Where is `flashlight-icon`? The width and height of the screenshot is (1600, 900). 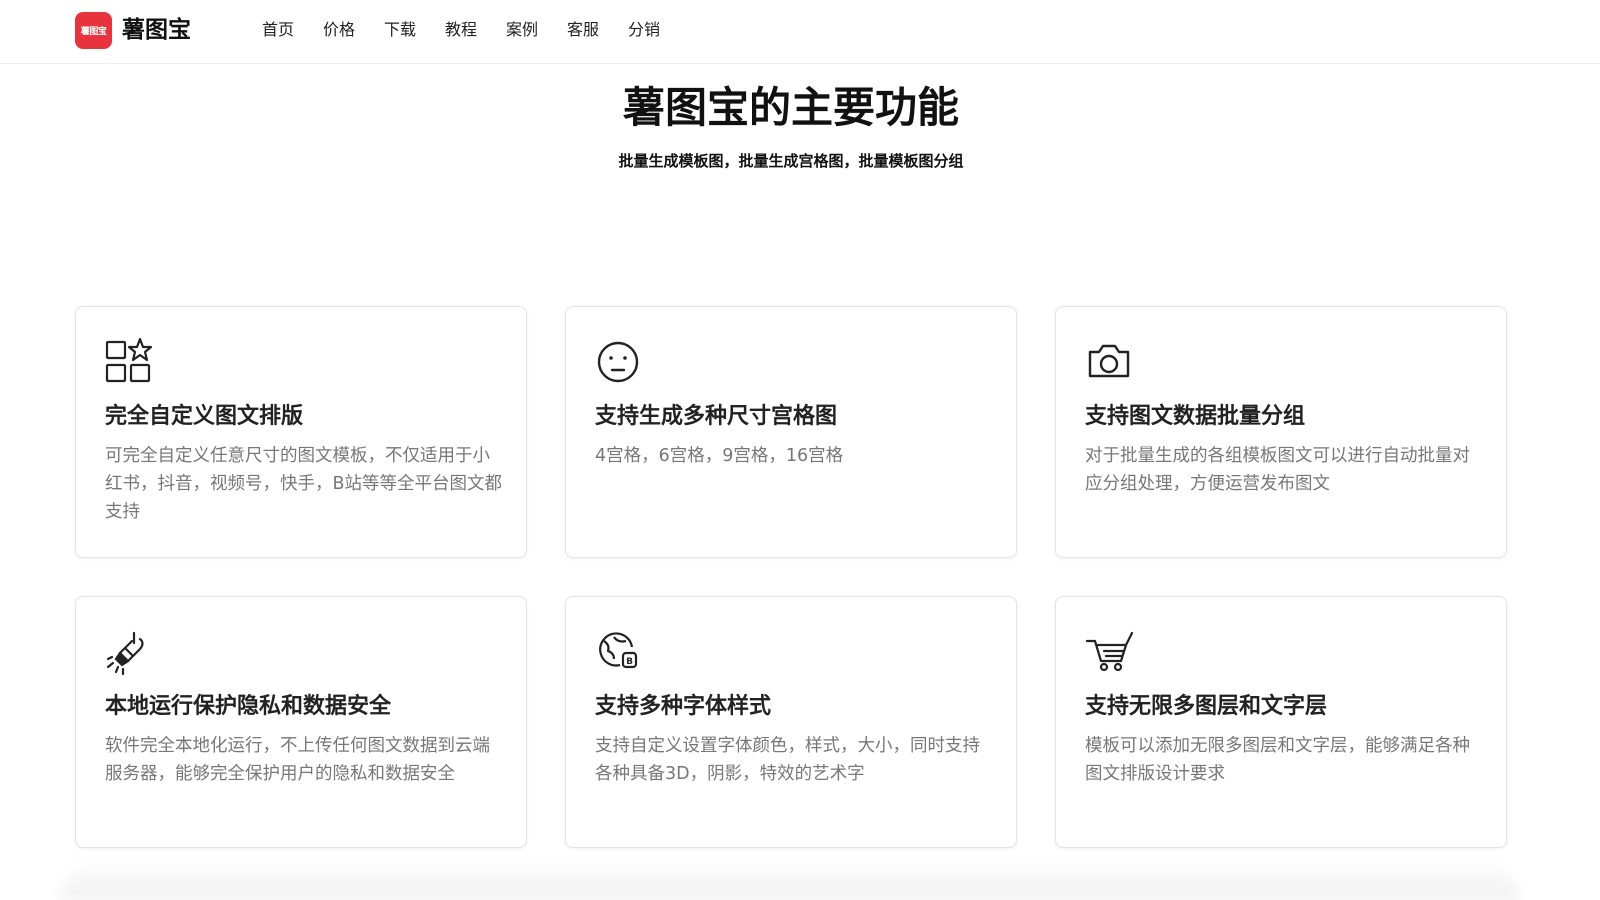
flashlight-icon is located at coordinates (129, 652).